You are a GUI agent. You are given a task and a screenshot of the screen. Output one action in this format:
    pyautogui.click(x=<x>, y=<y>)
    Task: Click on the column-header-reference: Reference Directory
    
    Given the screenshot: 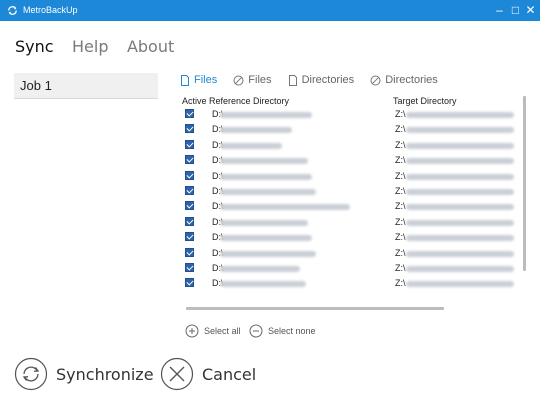 What is the action you would take?
    pyautogui.click(x=249, y=101)
    